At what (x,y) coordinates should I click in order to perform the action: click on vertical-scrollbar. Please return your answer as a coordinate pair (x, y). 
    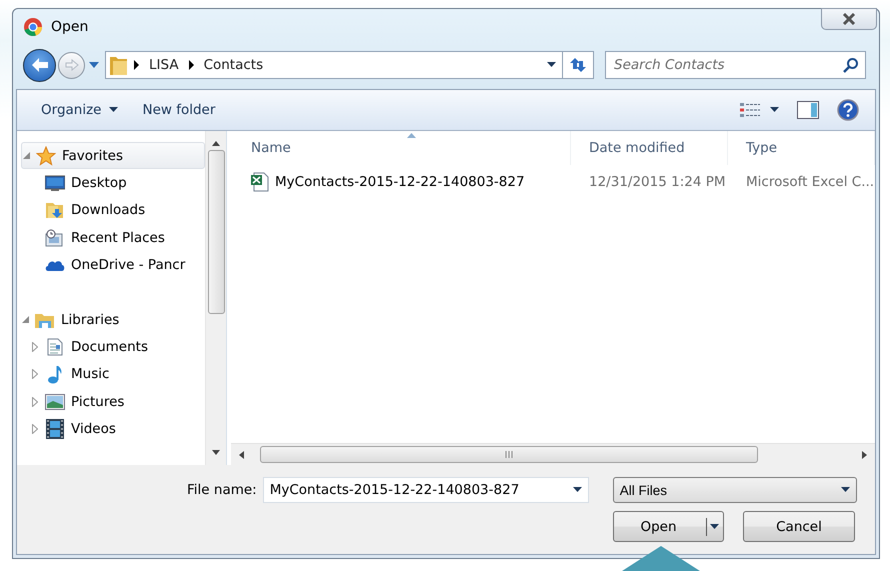
    Looking at the image, I should click on (215, 298).